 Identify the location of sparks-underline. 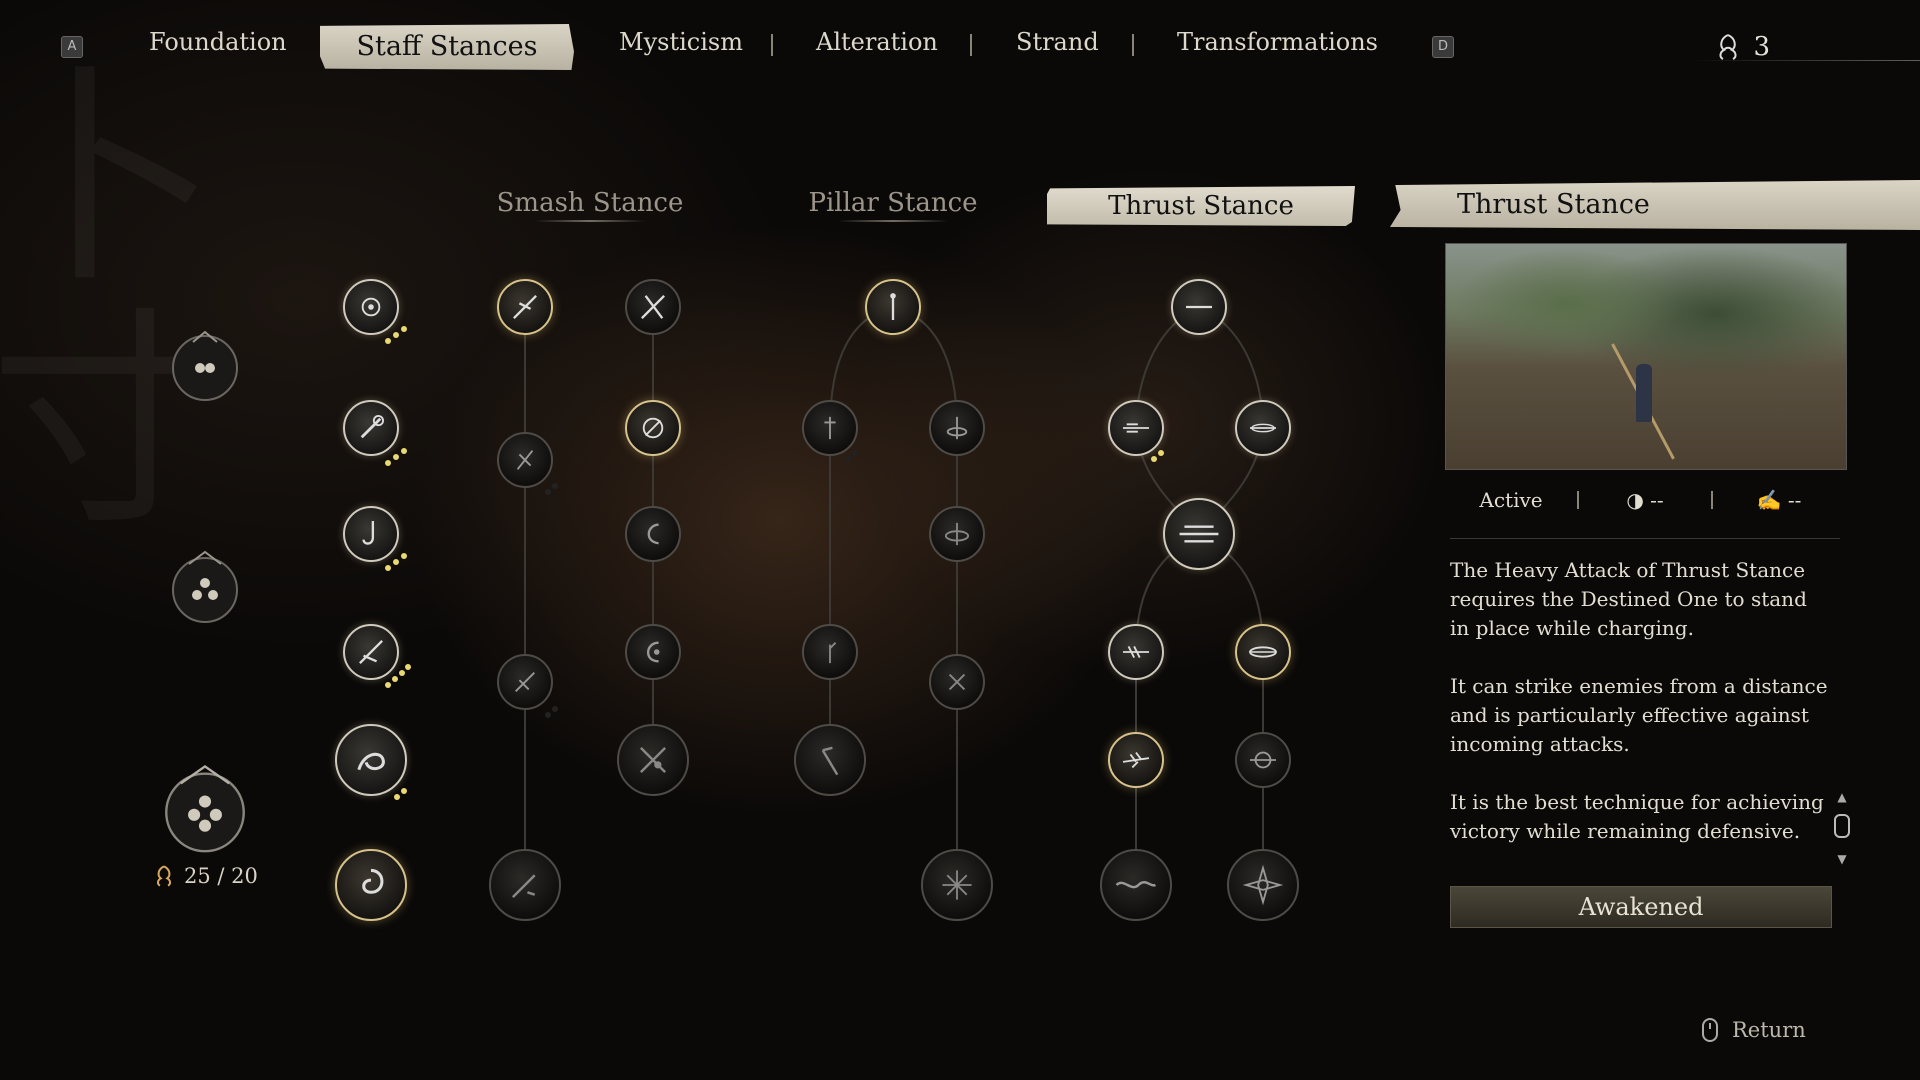
(1805, 60).